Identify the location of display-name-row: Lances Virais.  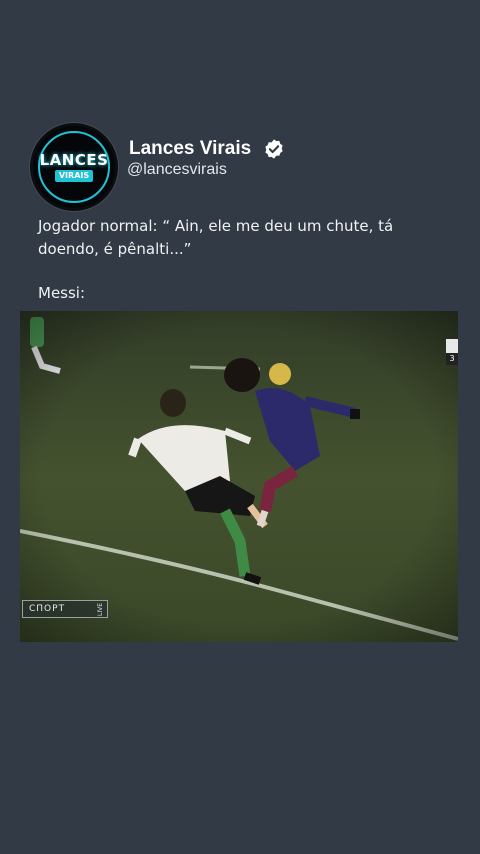
(206, 149).